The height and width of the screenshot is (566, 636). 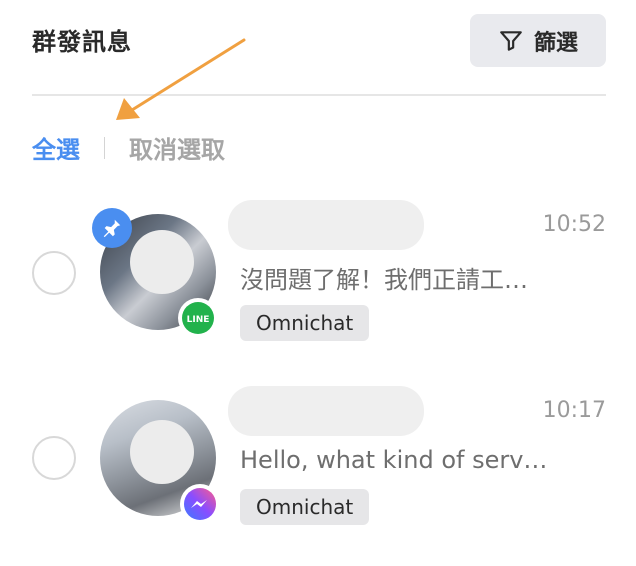 What do you see at coordinates (555, 43) in the screenshot?
I see `filter-button-label: 篩選` at bounding box center [555, 43].